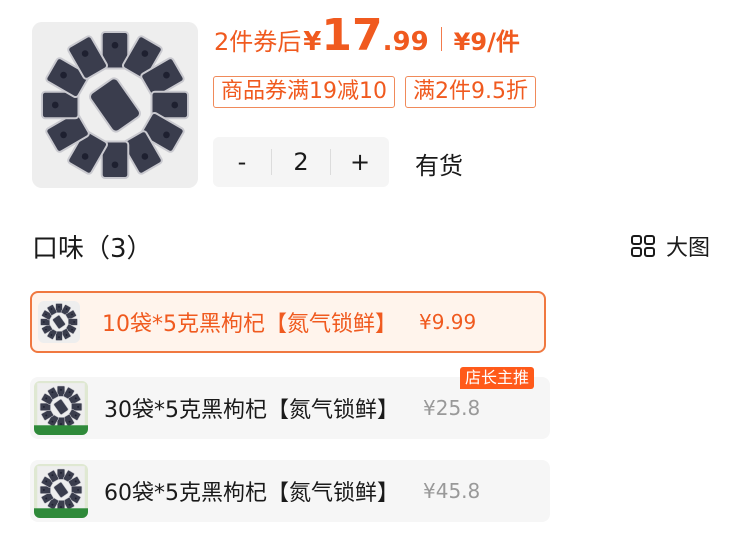  I want to click on coupon-tag: 满2件9.5折, so click(470, 92).